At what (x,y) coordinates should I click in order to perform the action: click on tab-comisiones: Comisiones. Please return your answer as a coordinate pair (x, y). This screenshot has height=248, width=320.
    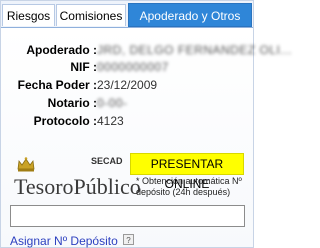
    Looking at the image, I should click on (91, 15).